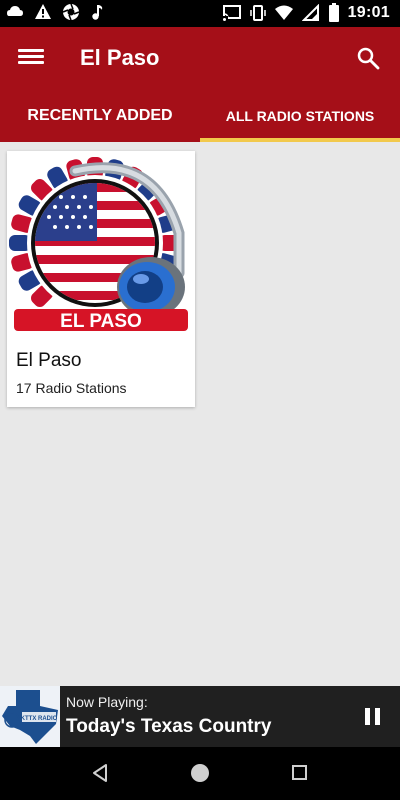  I want to click on now-playing-label: Now Playing:, so click(107, 702).